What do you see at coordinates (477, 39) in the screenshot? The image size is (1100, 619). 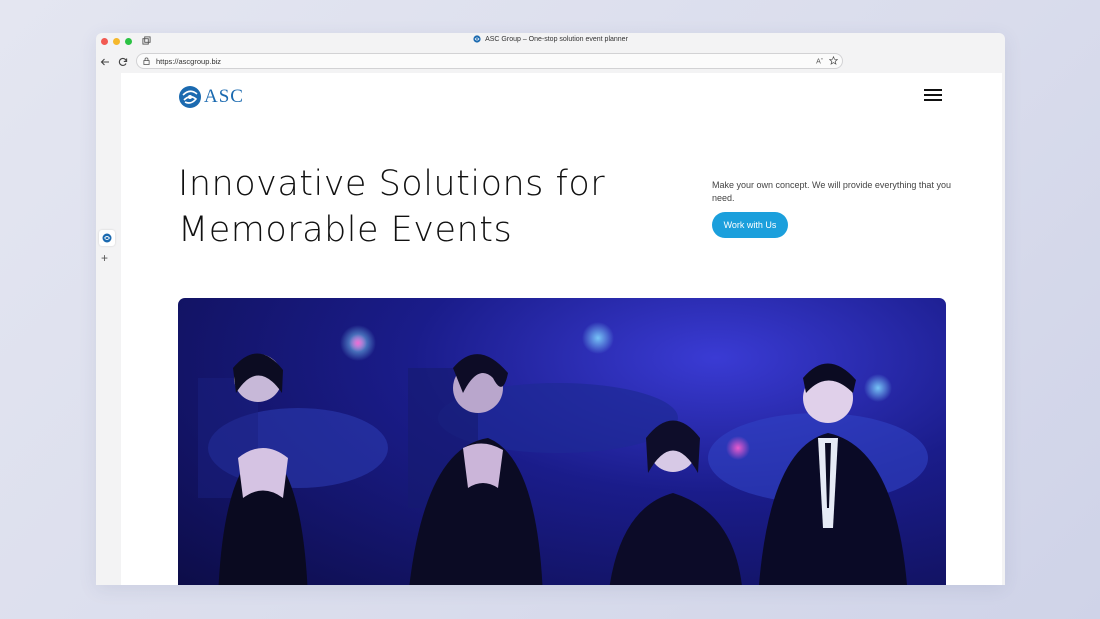 I see `asc-favicon-icon` at bounding box center [477, 39].